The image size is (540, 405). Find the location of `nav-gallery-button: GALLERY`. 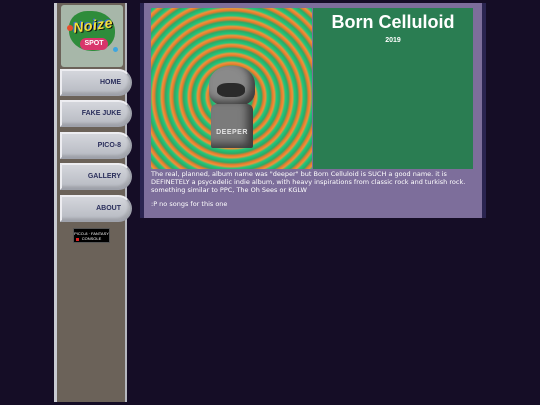

nav-gallery-button: GALLERY is located at coordinates (96, 176).